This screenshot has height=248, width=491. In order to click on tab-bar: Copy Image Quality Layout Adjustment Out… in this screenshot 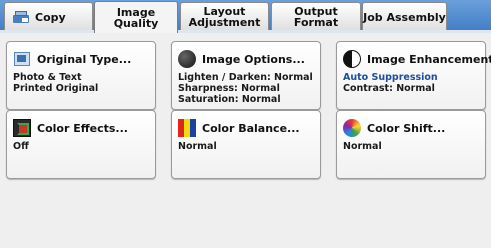, I will do `click(245, 16)`.